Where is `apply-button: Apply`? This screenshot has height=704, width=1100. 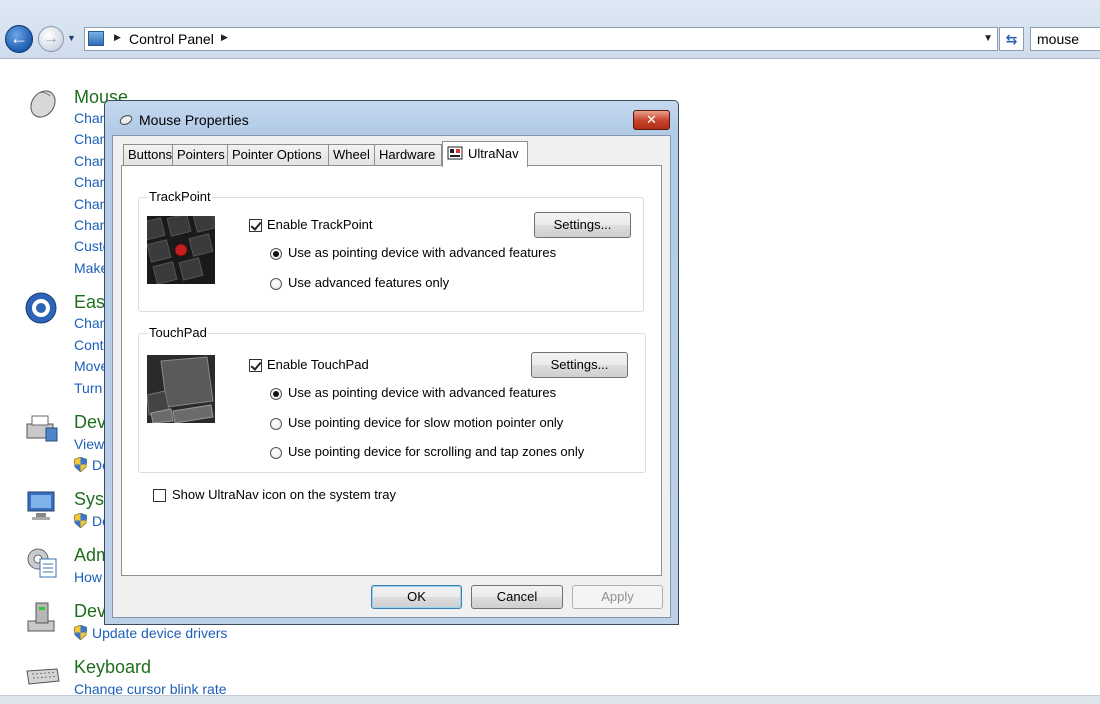
apply-button: Apply is located at coordinates (617, 597).